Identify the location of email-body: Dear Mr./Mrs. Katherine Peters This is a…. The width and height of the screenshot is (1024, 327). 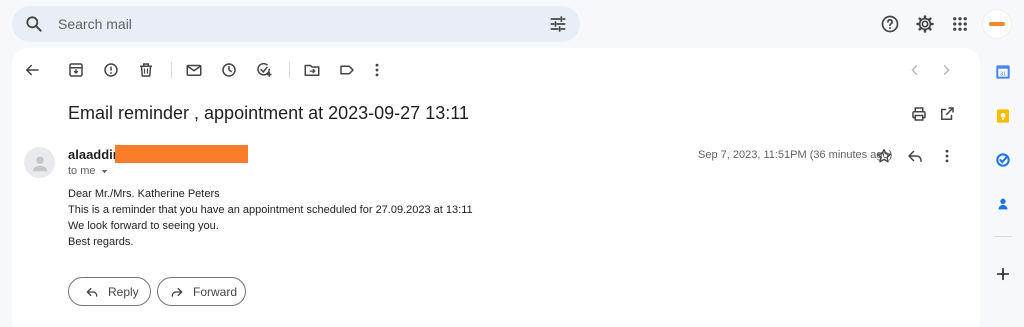
(270, 218).